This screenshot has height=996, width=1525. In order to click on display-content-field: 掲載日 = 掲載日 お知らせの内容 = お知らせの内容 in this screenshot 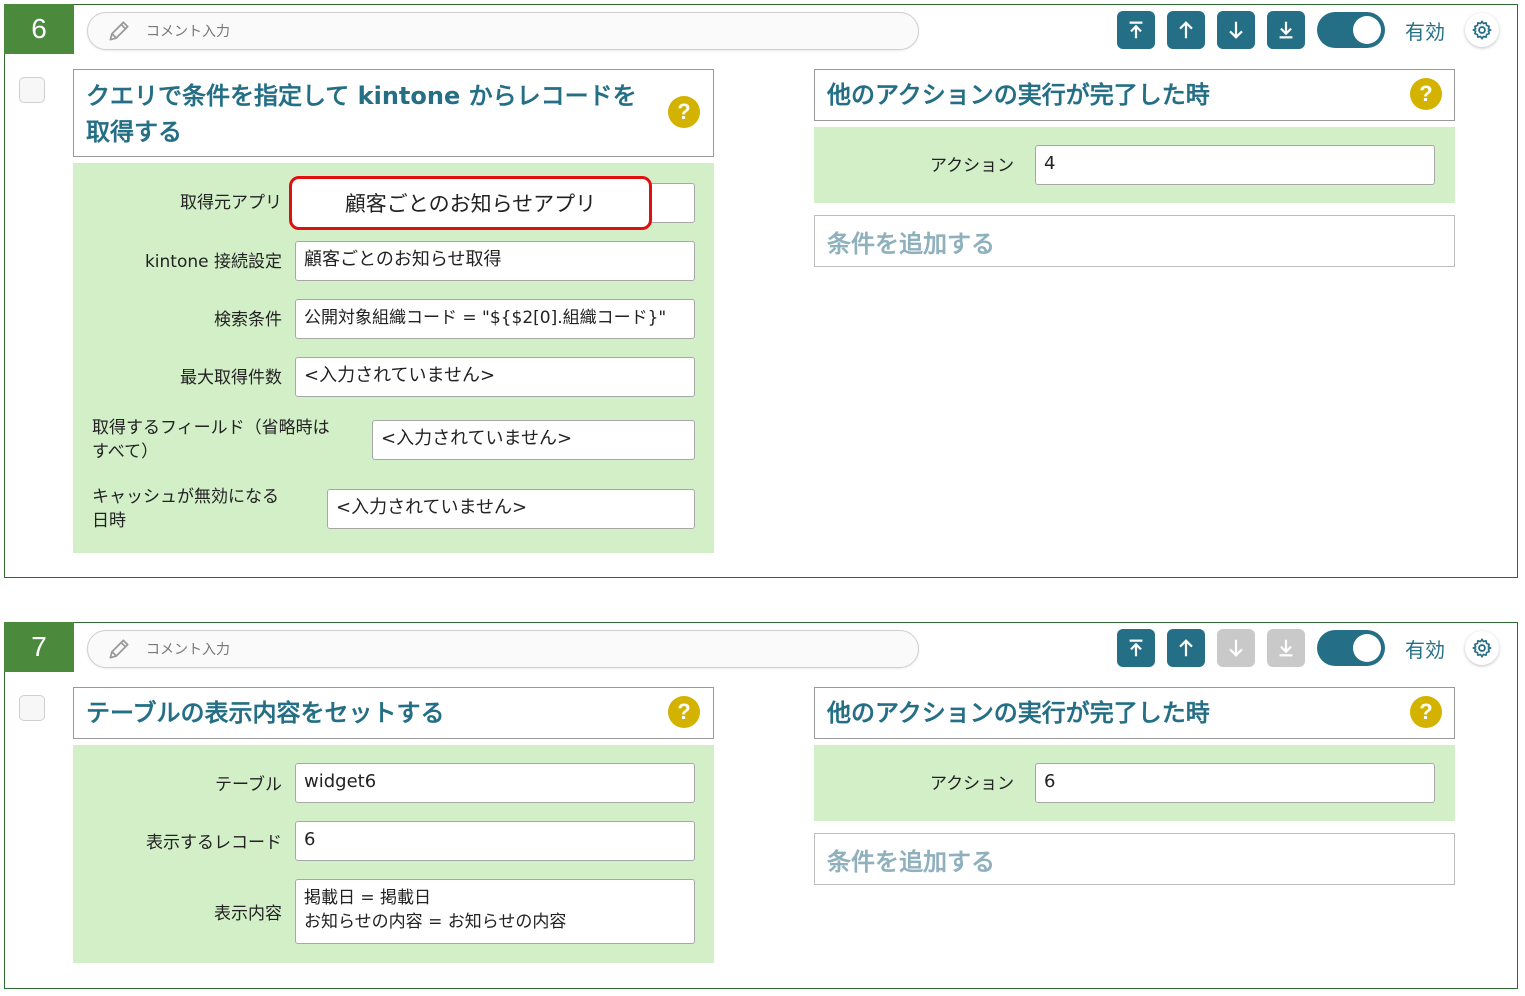, I will do `click(495, 911)`.